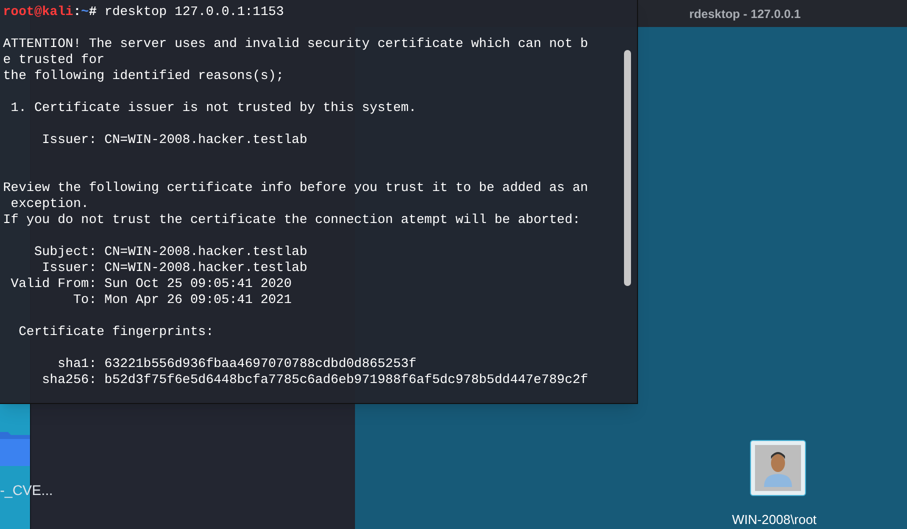  What do you see at coordinates (143, 76) in the screenshot?
I see `terminal-output-line: the following identified reasons(s);` at bounding box center [143, 76].